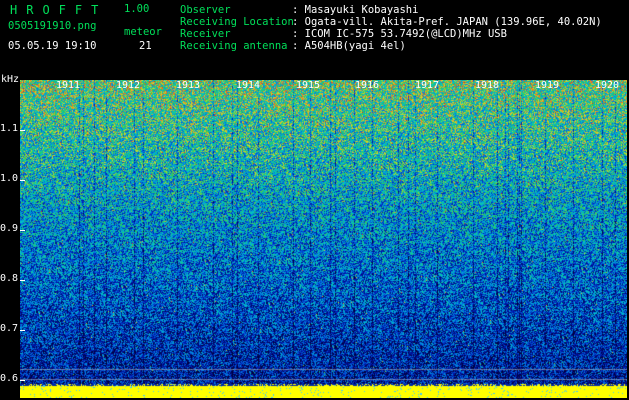  What do you see at coordinates (68, 85) in the screenshot?
I see `x-tick-label: 1911` at bounding box center [68, 85].